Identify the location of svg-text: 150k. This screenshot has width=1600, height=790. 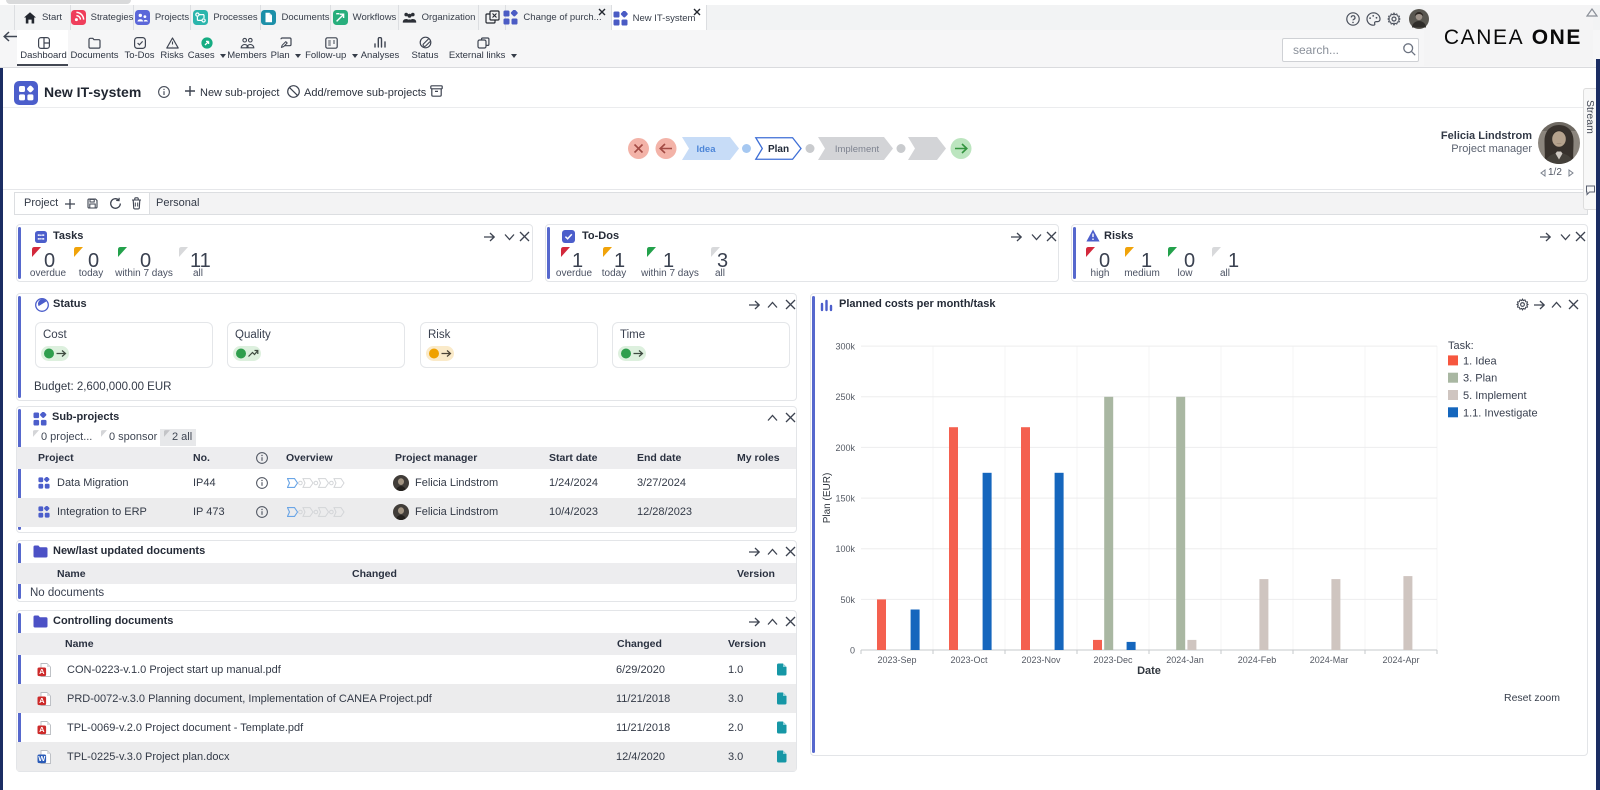
(845, 499).